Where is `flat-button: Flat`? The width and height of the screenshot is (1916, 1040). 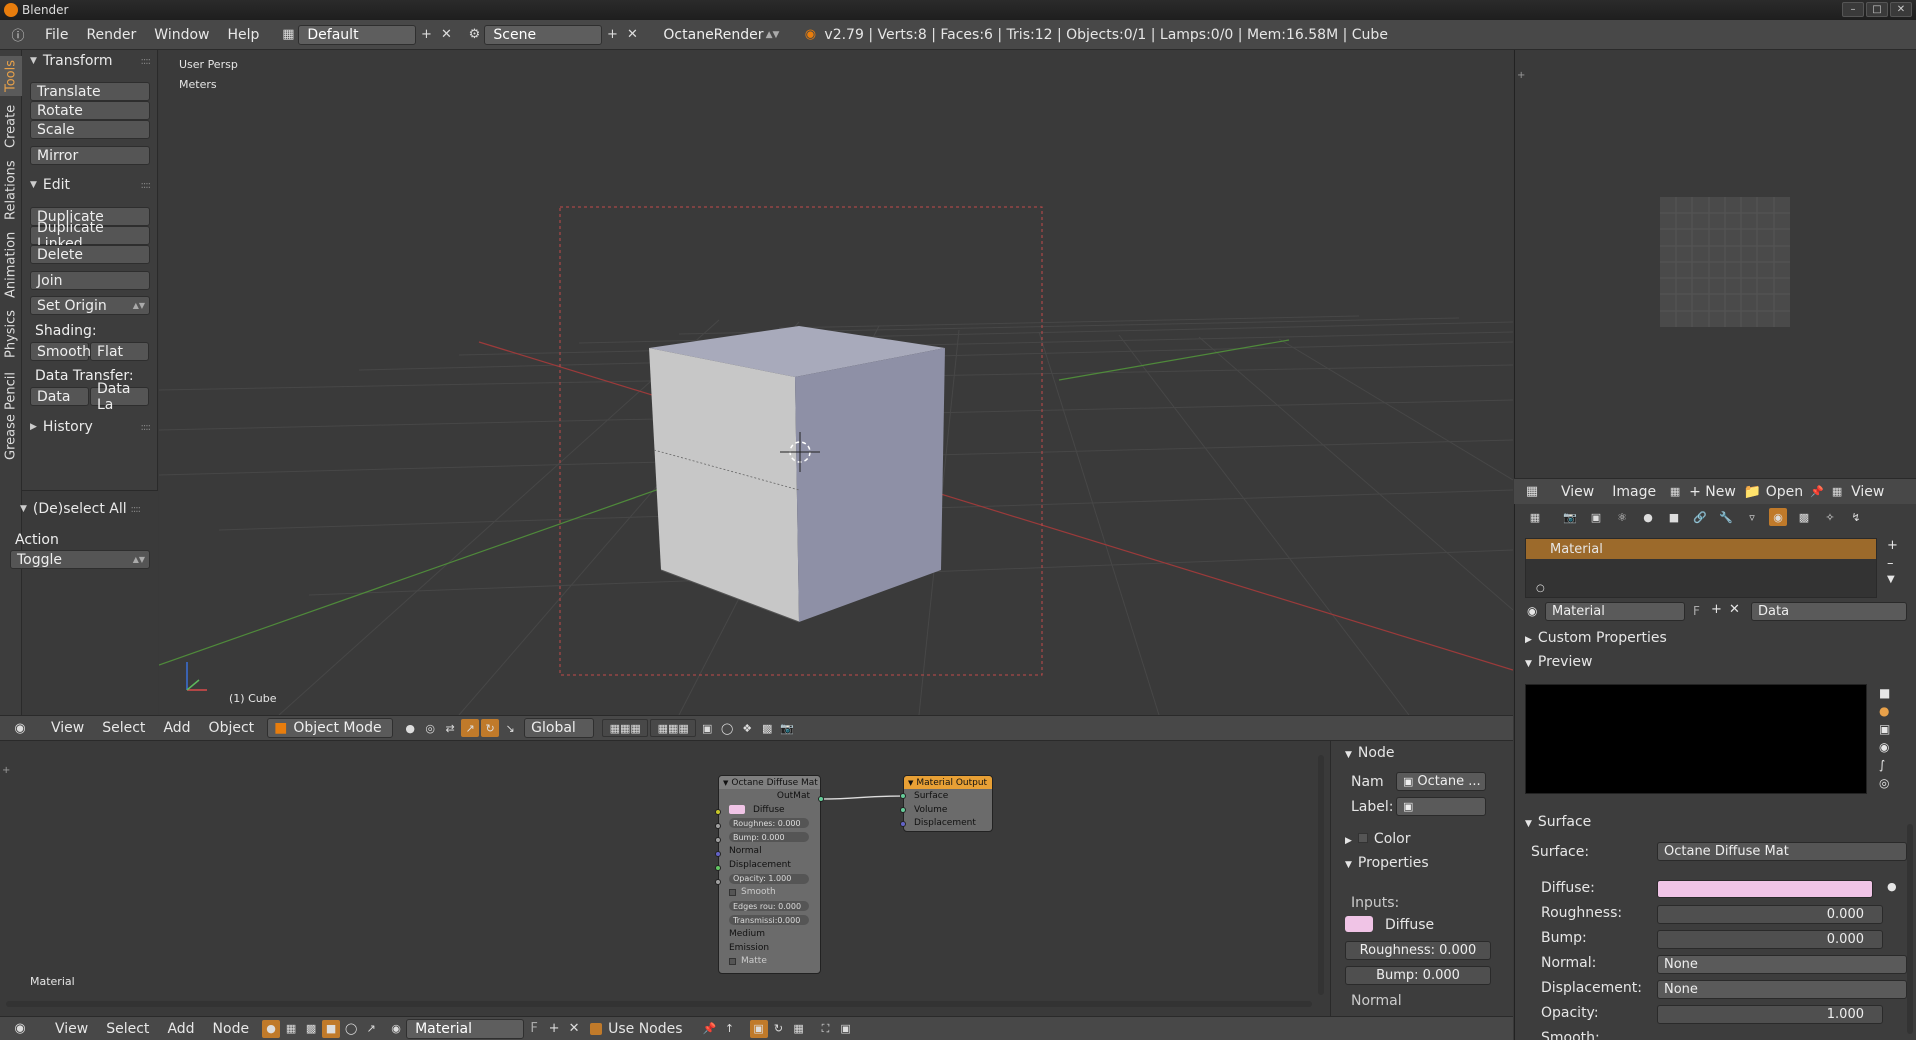 flat-button: Flat is located at coordinates (119, 351).